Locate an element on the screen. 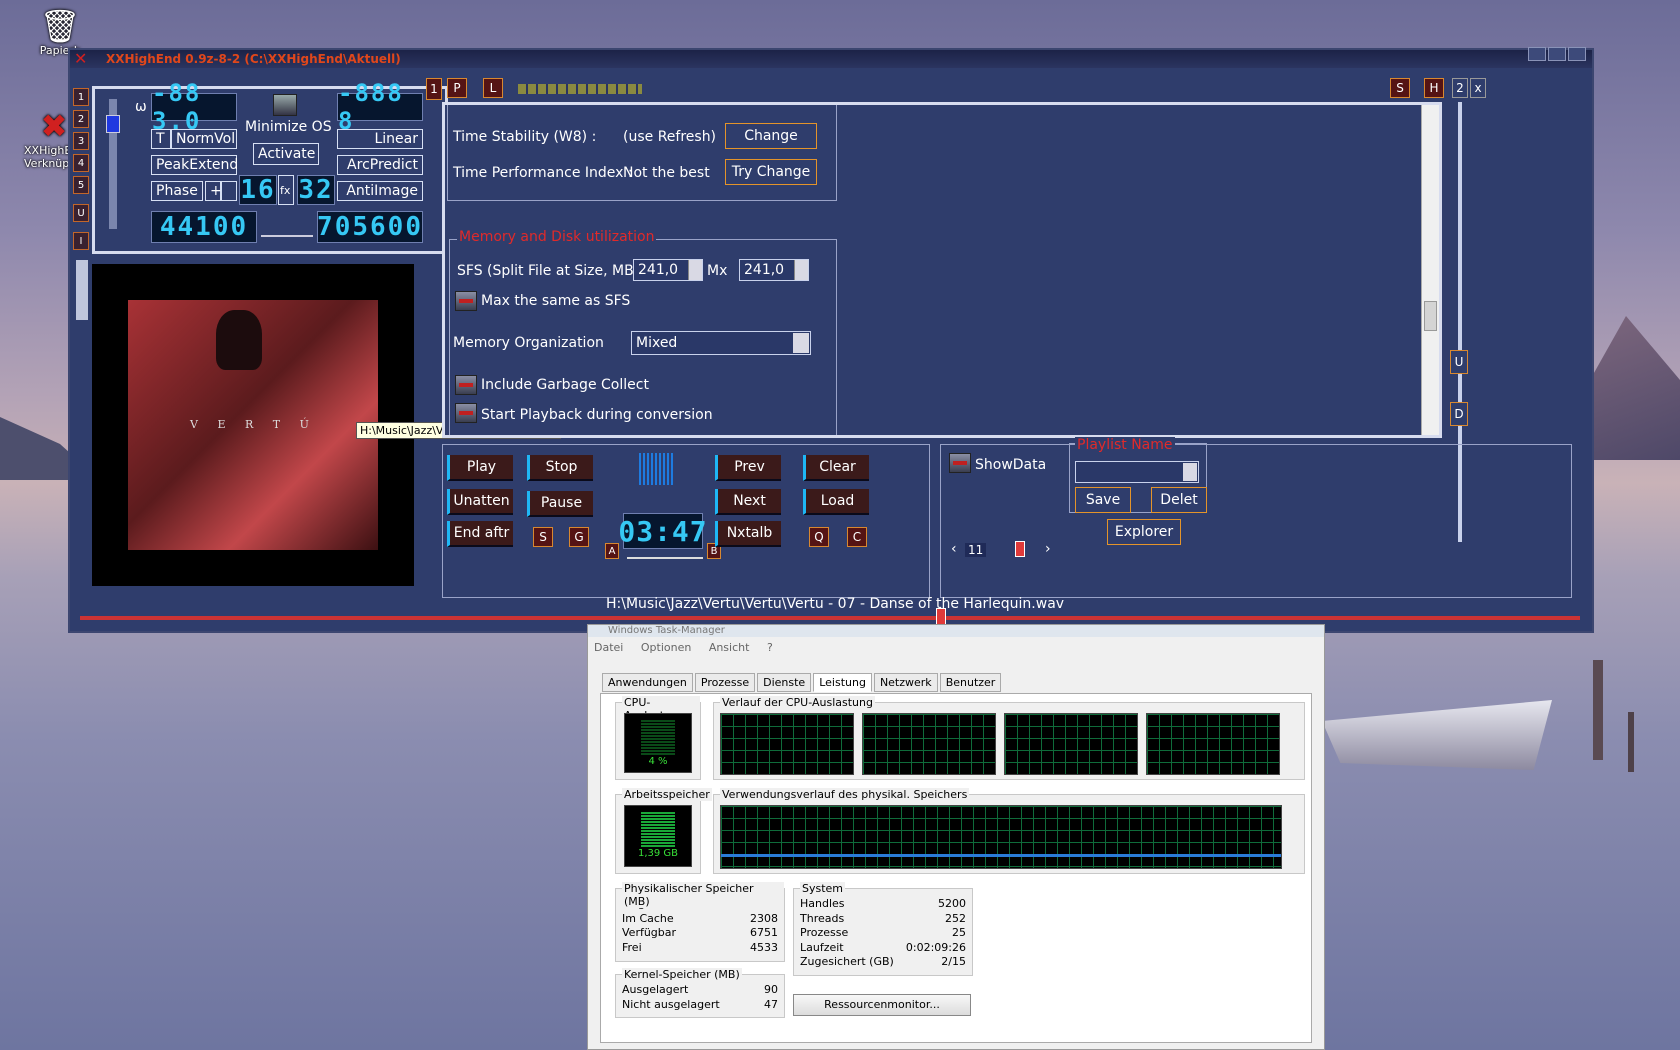  tab-l: L is located at coordinates (493, 88).